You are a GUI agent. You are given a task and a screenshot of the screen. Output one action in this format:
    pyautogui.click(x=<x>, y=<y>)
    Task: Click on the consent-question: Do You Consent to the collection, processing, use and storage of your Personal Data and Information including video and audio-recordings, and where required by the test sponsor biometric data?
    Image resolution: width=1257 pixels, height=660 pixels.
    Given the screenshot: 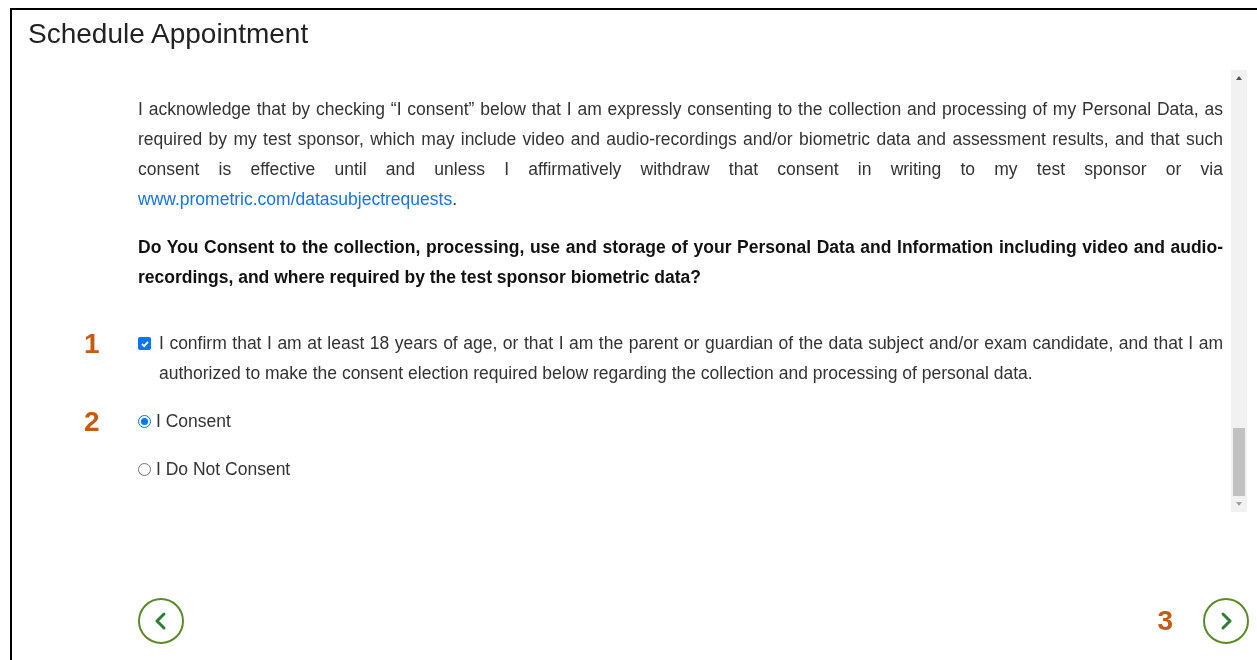 What is the action you would take?
    pyautogui.click(x=680, y=262)
    